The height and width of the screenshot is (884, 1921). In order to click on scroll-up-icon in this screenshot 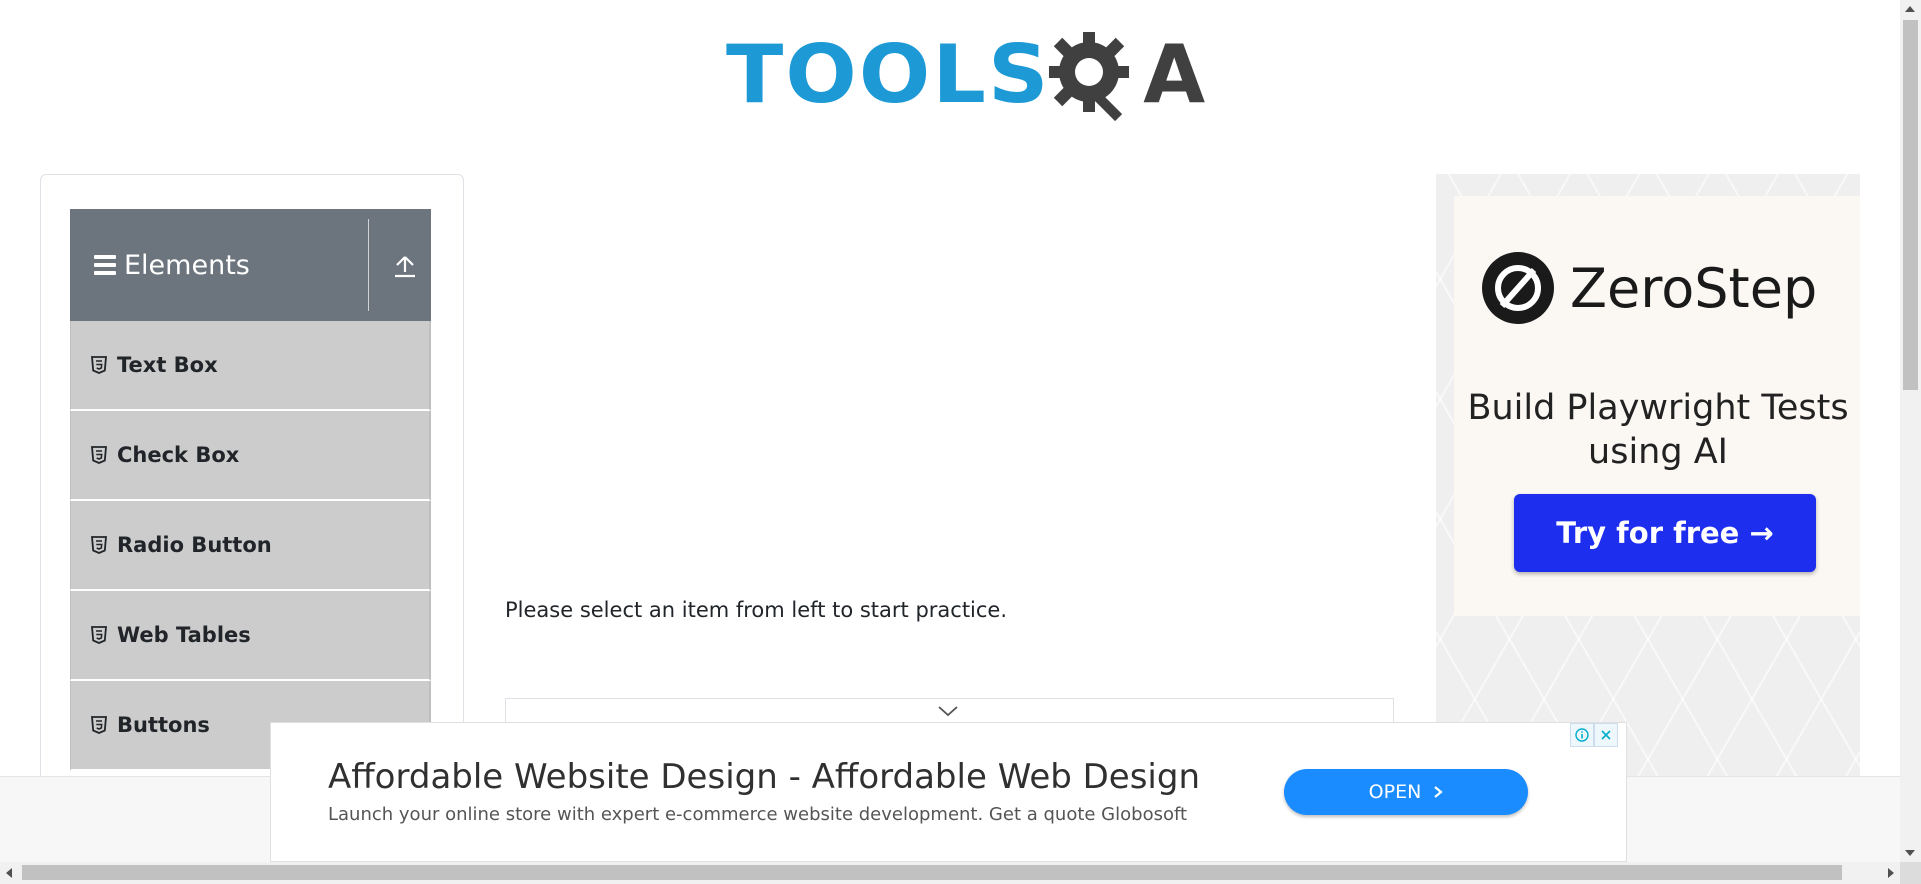, I will do `click(1910, 9)`.